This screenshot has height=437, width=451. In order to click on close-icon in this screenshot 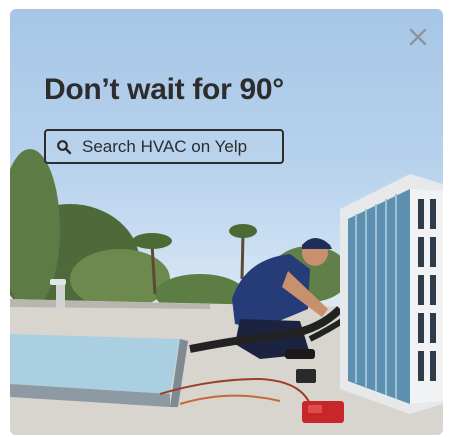, I will do `click(418, 37)`.